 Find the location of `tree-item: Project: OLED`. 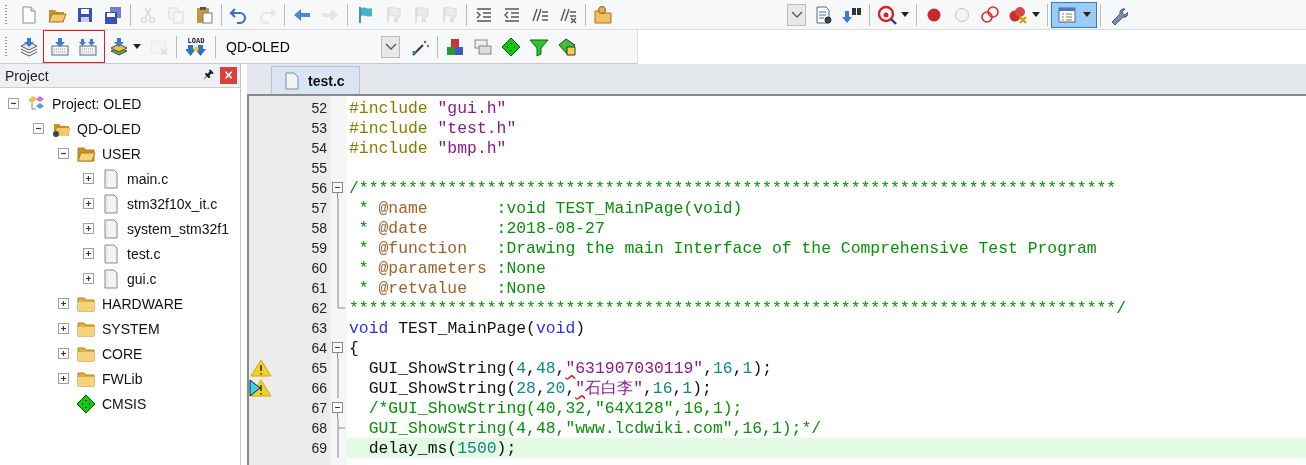

tree-item: Project: OLED is located at coordinates (97, 103).